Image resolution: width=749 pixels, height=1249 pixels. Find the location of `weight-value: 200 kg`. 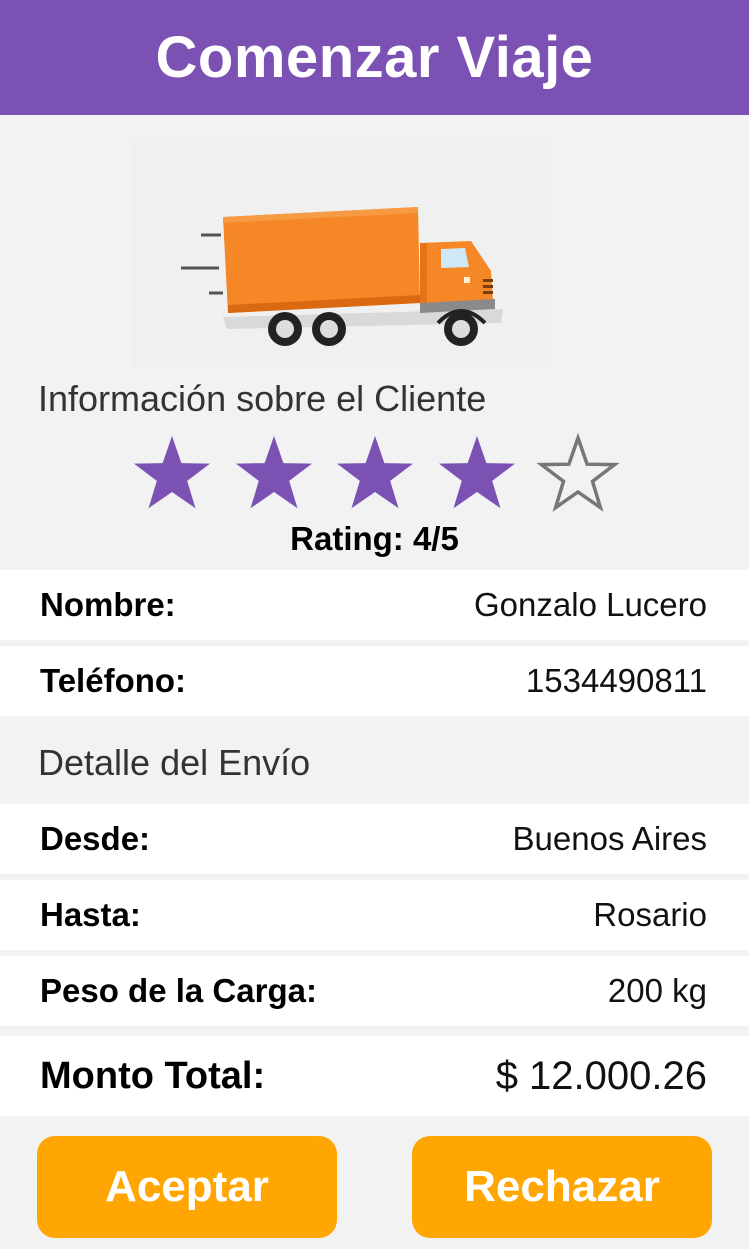

weight-value: 200 kg is located at coordinates (657, 990).